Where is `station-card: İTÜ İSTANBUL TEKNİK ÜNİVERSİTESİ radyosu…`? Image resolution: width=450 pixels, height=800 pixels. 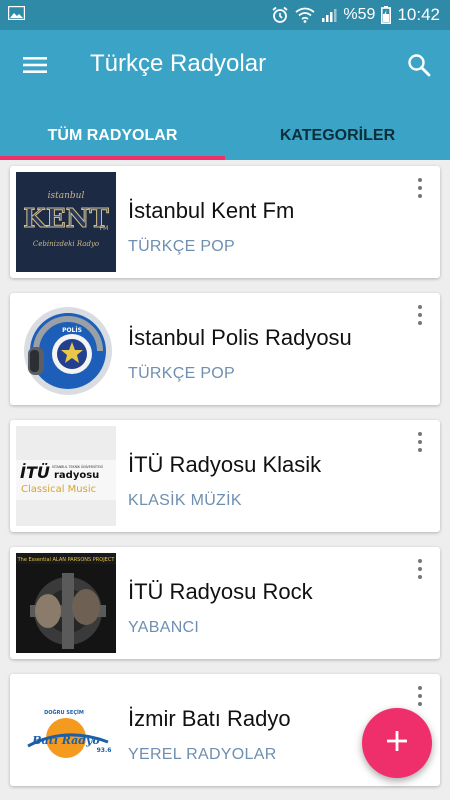 station-card: İTÜ İSTANBUL TEKNİK ÜNİVERSİTESİ radyosu… is located at coordinates (225, 476).